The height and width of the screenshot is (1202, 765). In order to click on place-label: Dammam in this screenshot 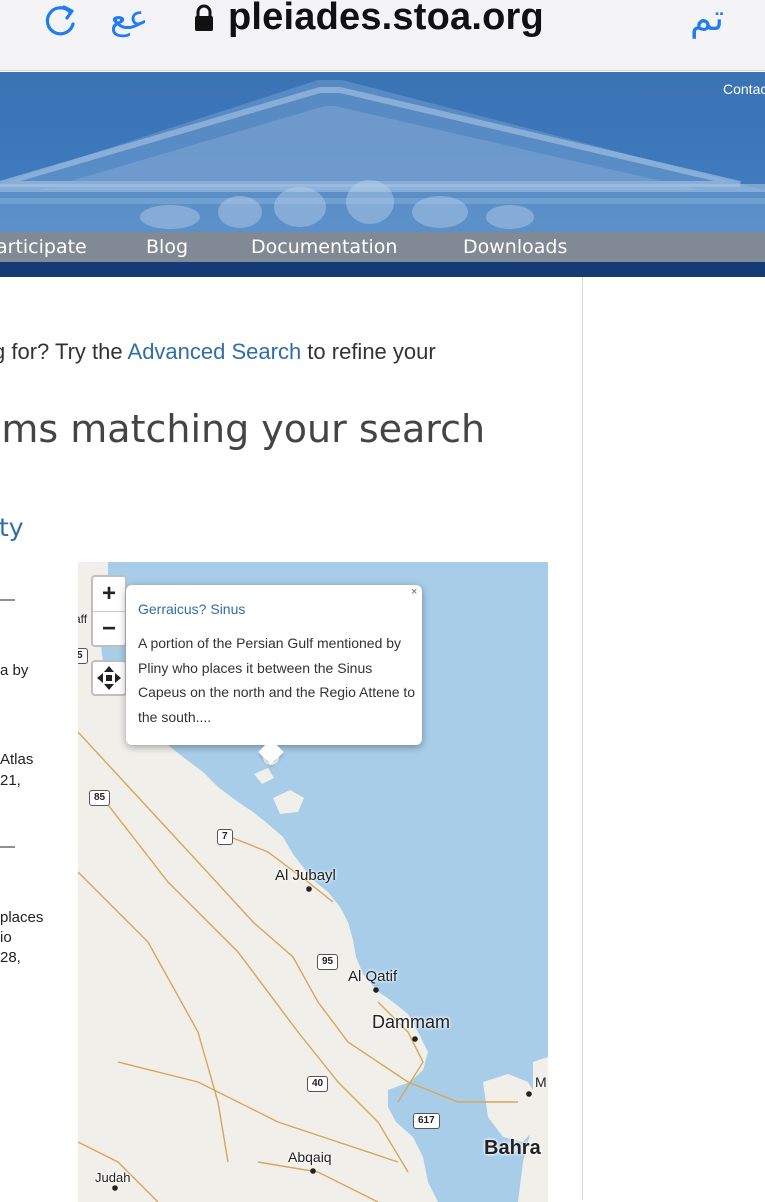, I will do `click(411, 1022)`.